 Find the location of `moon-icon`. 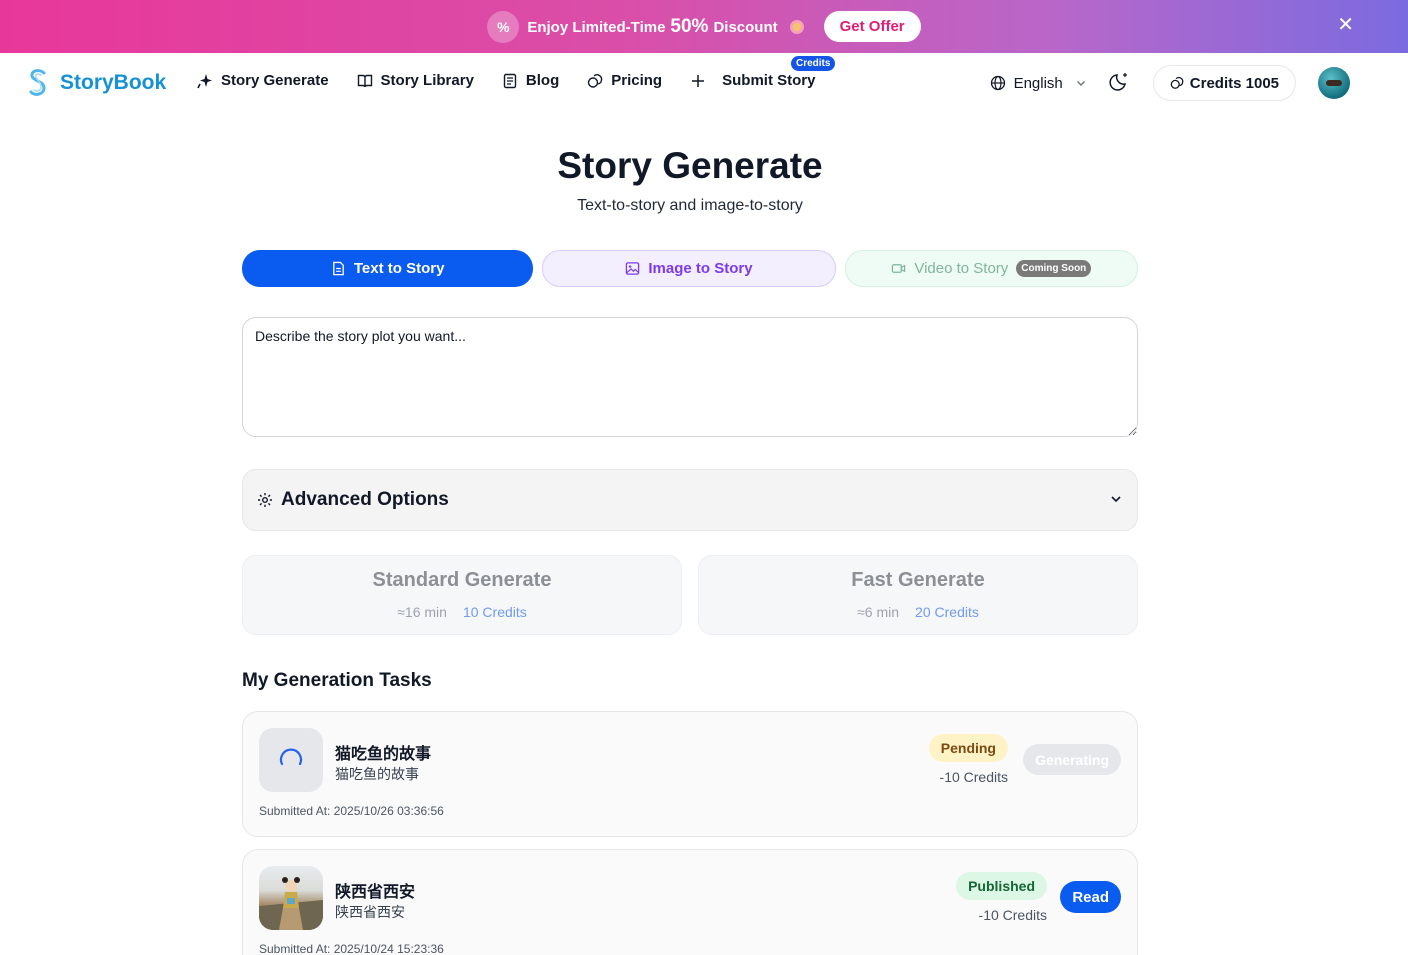

moon-icon is located at coordinates (1118, 81).